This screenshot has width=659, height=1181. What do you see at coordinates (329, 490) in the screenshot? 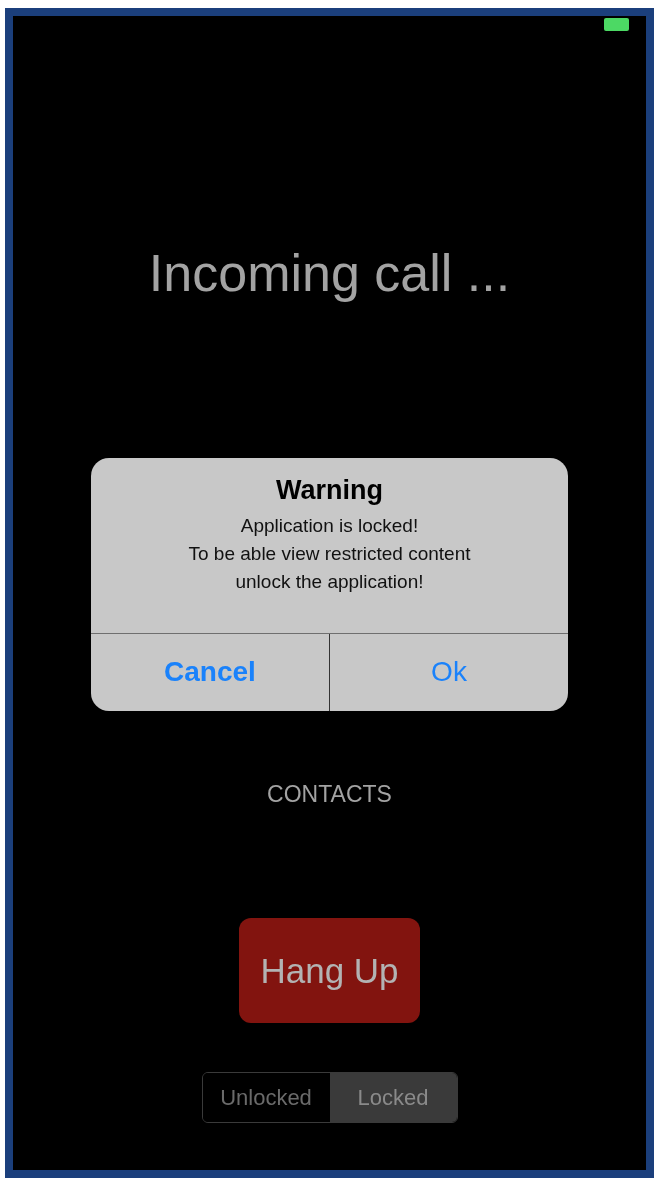
I see `alert-title: Warning` at bounding box center [329, 490].